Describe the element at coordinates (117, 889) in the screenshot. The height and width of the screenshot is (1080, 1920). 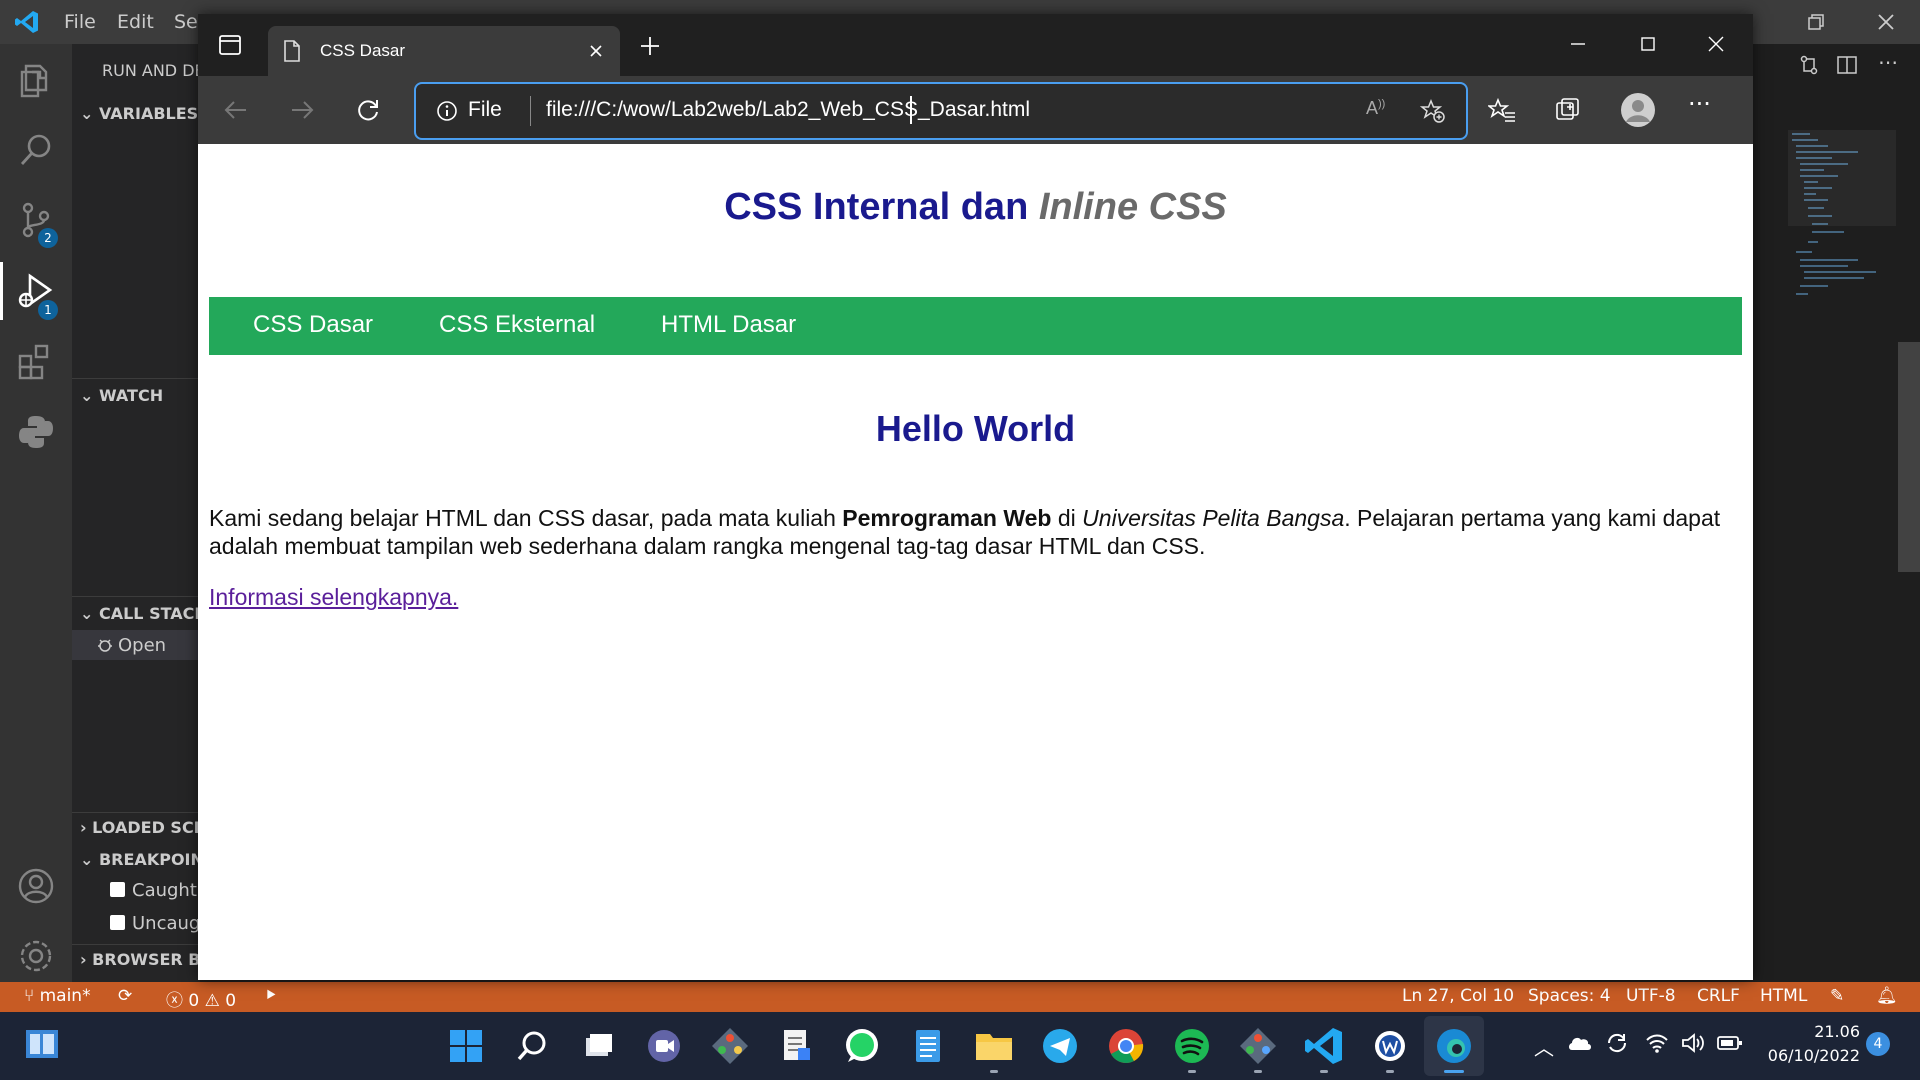
I see `checkbox-caught` at that location.